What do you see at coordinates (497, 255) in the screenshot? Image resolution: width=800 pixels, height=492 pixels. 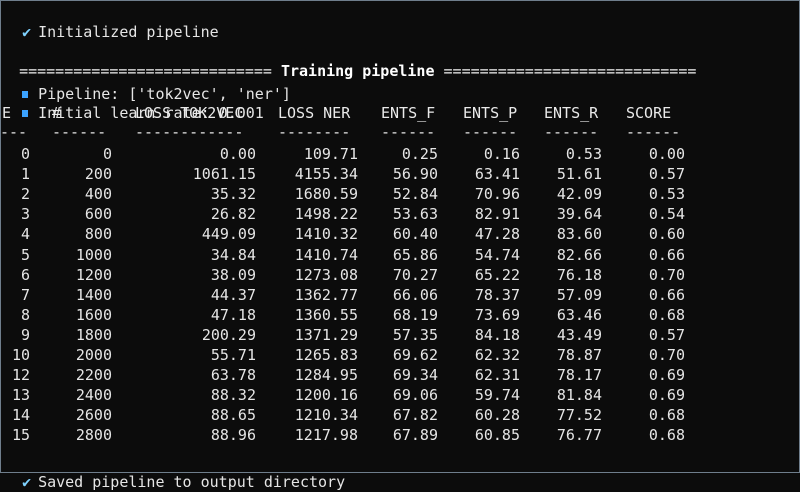 I see `table-cell-ents-p: 54.74` at bounding box center [497, 255].